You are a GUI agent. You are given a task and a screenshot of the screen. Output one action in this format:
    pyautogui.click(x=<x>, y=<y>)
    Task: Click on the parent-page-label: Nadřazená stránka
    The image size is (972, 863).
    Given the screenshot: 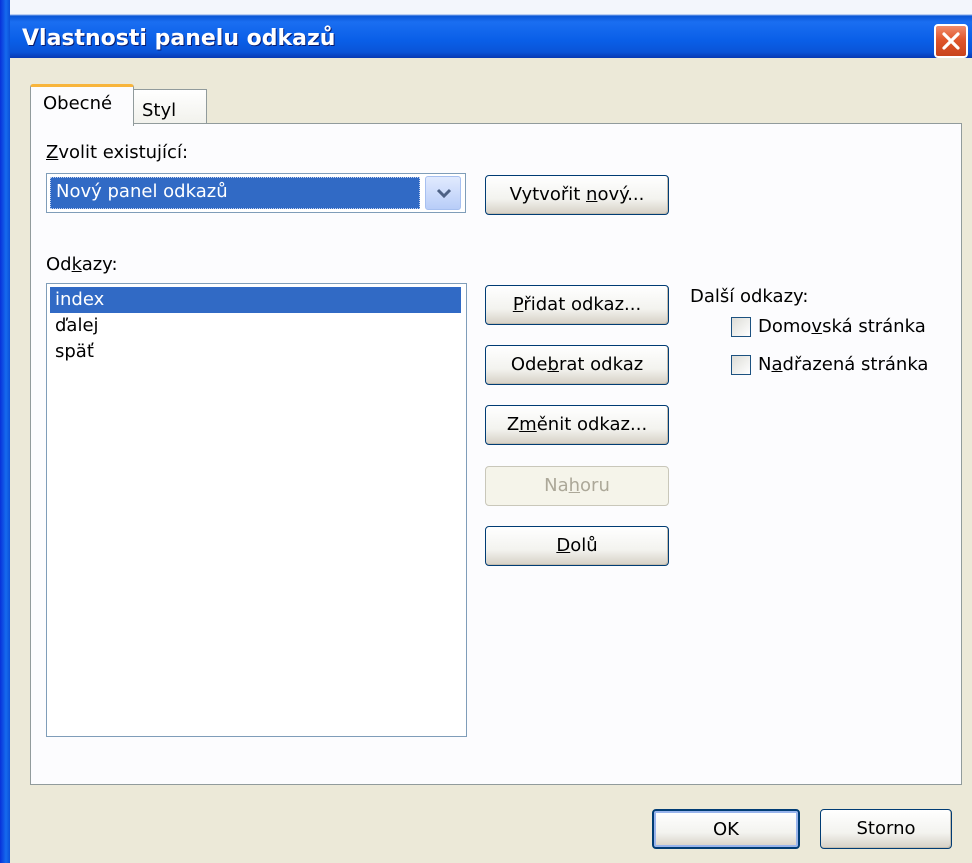 What is the action you would take?
    pyautogui.click(x=843, y=364)
    